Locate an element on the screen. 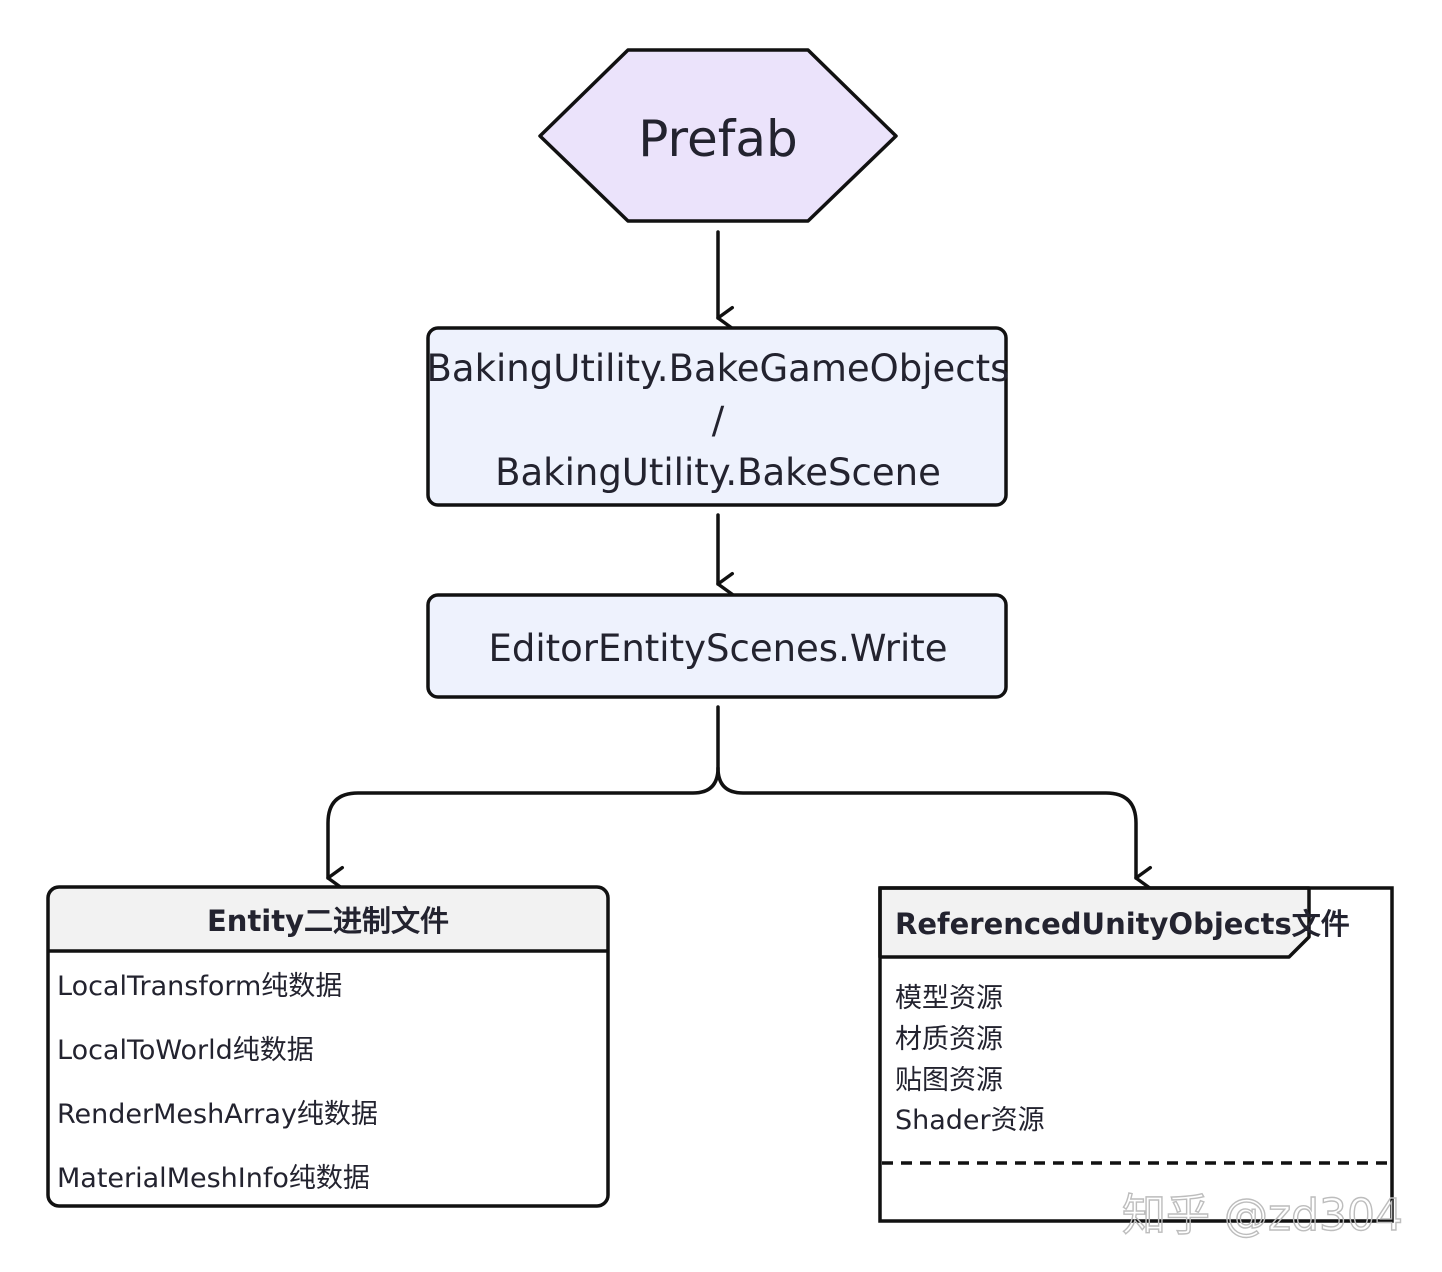 The height and width of the screenshot is (1272, 1442). ref-objects-header-label: ReferencedUnityObjects文件 is located at coordinates (1122, 924).